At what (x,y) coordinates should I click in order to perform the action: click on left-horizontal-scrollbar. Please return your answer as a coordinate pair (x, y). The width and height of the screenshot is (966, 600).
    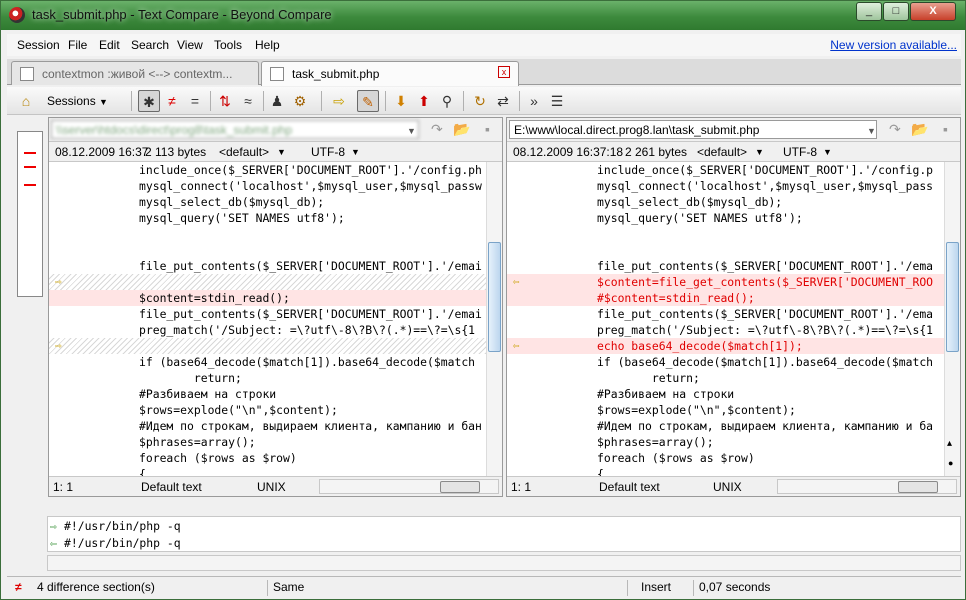
    Looking at the image, I should click on (409, 486).